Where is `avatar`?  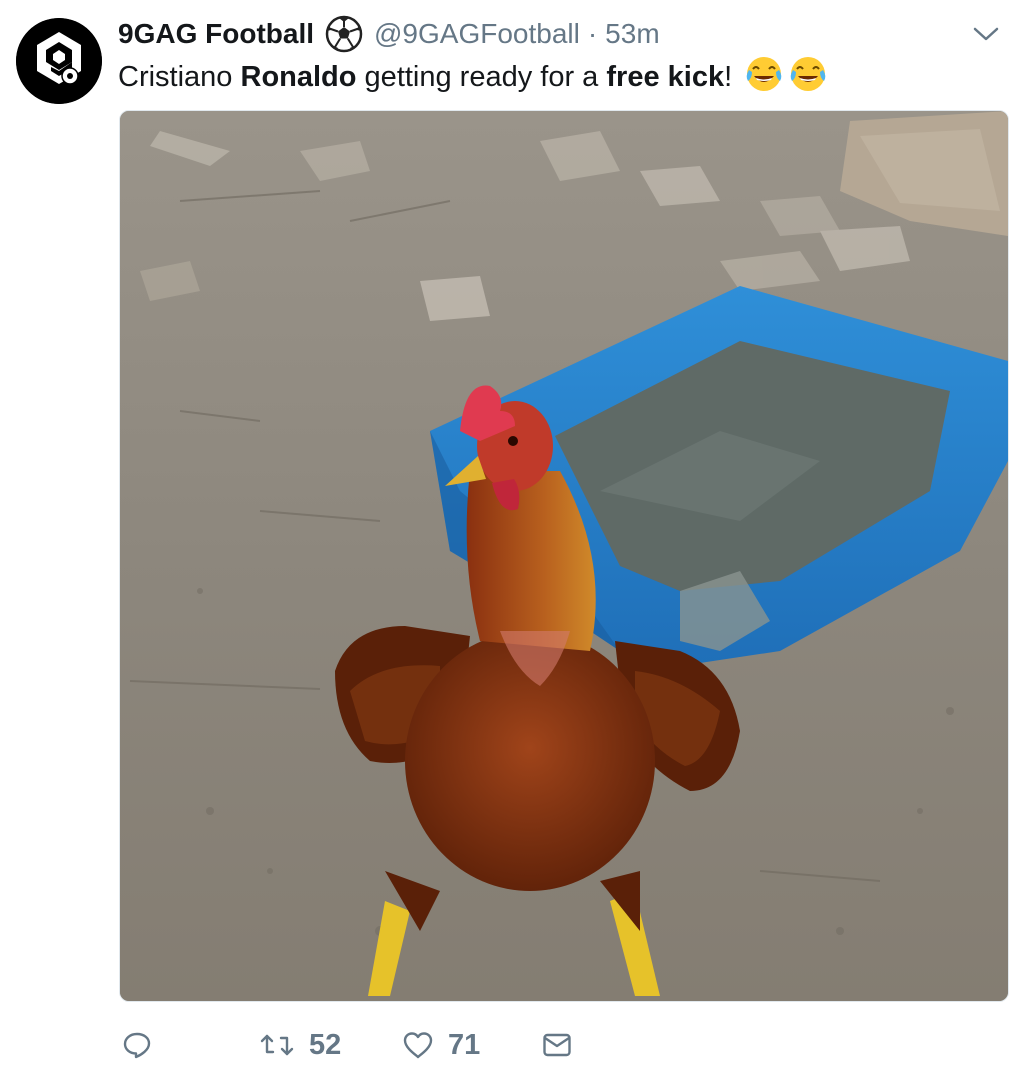
avatar is located at coordinates (59, 61).